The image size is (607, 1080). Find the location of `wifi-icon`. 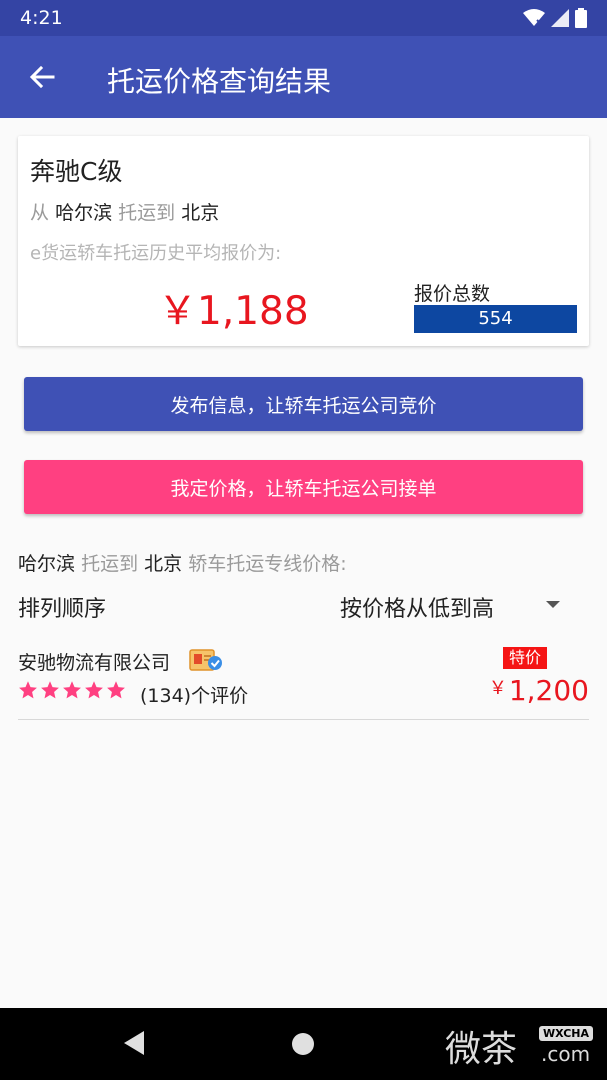

wifi-icon is located at coordinates (534, 18).